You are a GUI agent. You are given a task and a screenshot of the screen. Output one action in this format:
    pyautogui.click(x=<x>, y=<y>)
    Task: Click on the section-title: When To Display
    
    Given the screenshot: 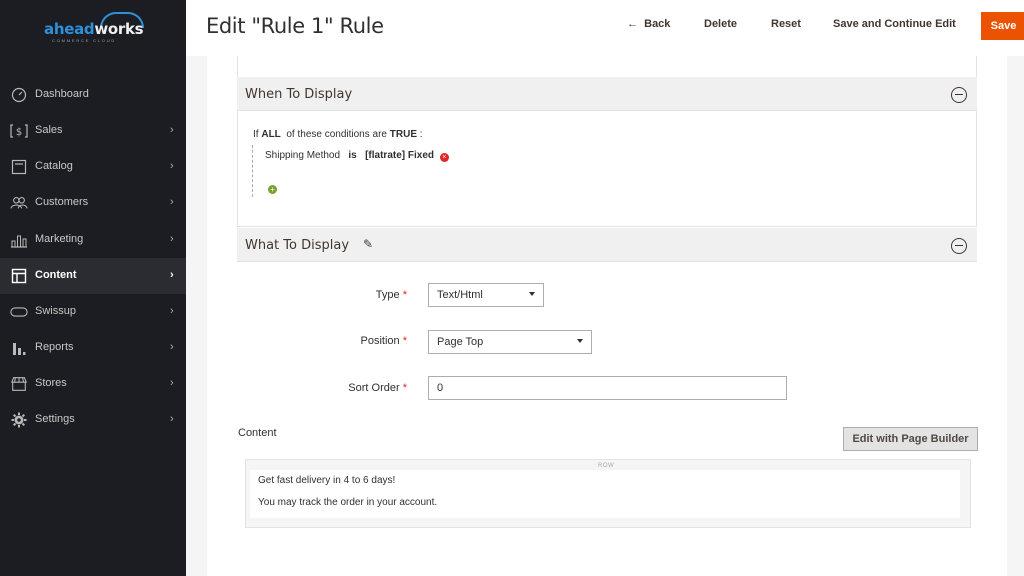 What is the action you would take?
    pyautogui.click(x=299, y=94)
    